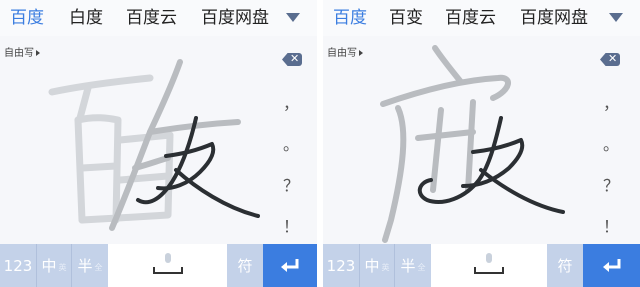 The width and height of the screenshot is (640, 287). What do you see at coordinates (86, 18) in the screenshot?
I see `candidate-2: 白度` at bounding box center [86, 18].